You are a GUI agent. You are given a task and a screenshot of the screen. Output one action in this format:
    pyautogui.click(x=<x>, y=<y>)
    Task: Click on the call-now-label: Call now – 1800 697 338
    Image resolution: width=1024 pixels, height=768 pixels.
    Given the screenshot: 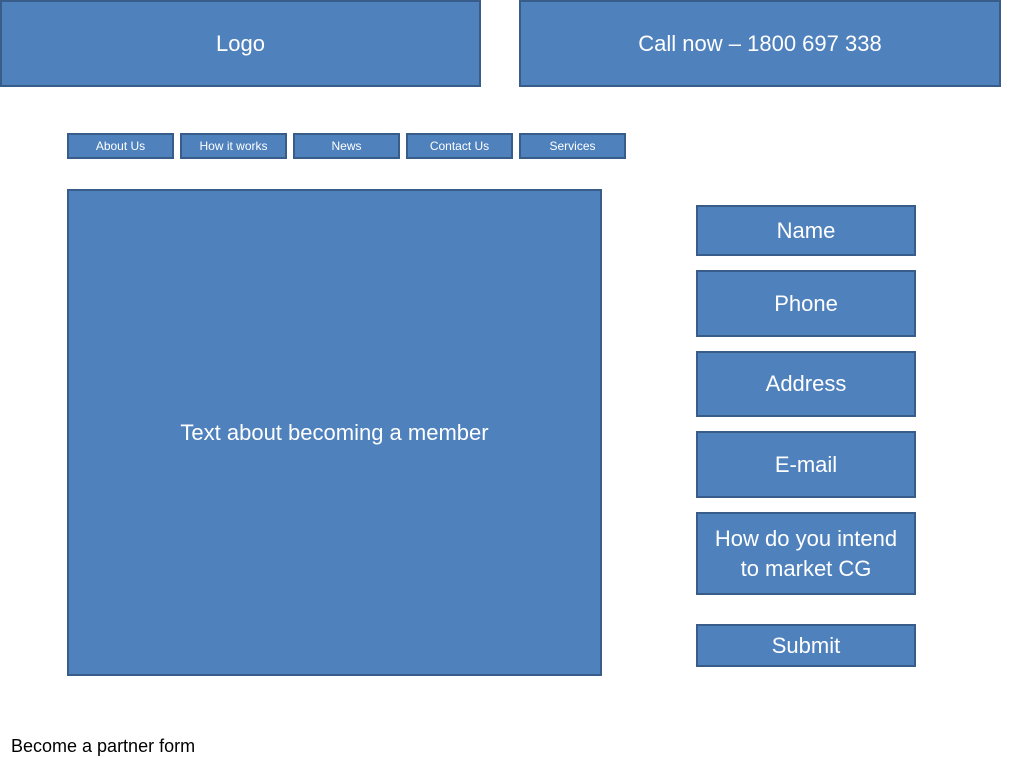 What is the action you would take?
    pyautogui.click(x=760, y=43)
    